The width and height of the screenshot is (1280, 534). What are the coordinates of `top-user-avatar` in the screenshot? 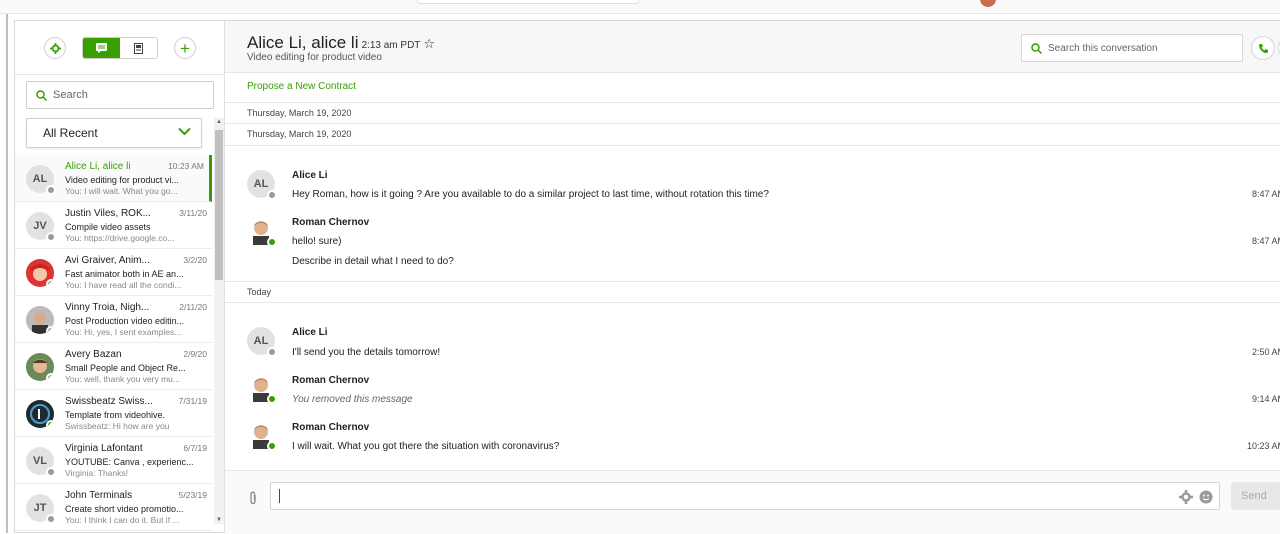 It's located at (988, 3).